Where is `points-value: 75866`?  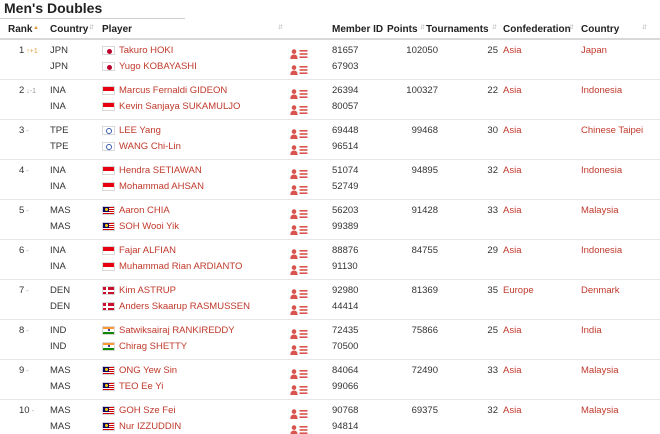
points-value: 75866 is located at coordinates (413, 331).